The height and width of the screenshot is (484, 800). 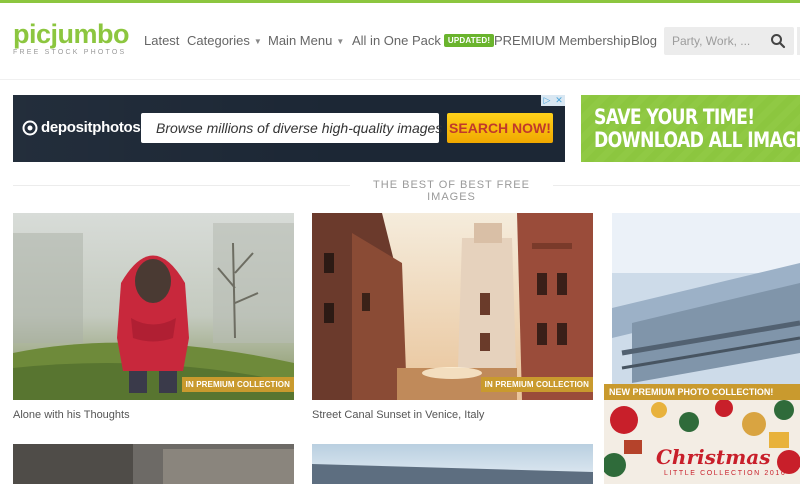 What do you see at coordinates (400, 79) in the screenshot?
I see `header-divider` at bounding box center [400, 79].